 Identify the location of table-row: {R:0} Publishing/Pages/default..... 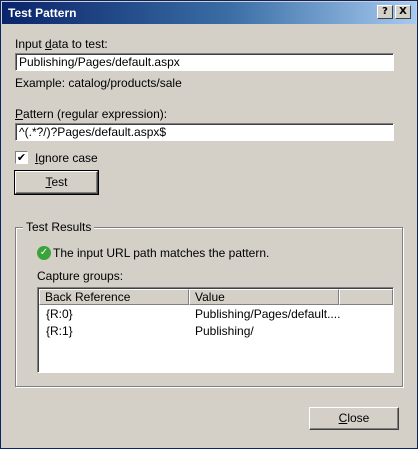
(214, 314).